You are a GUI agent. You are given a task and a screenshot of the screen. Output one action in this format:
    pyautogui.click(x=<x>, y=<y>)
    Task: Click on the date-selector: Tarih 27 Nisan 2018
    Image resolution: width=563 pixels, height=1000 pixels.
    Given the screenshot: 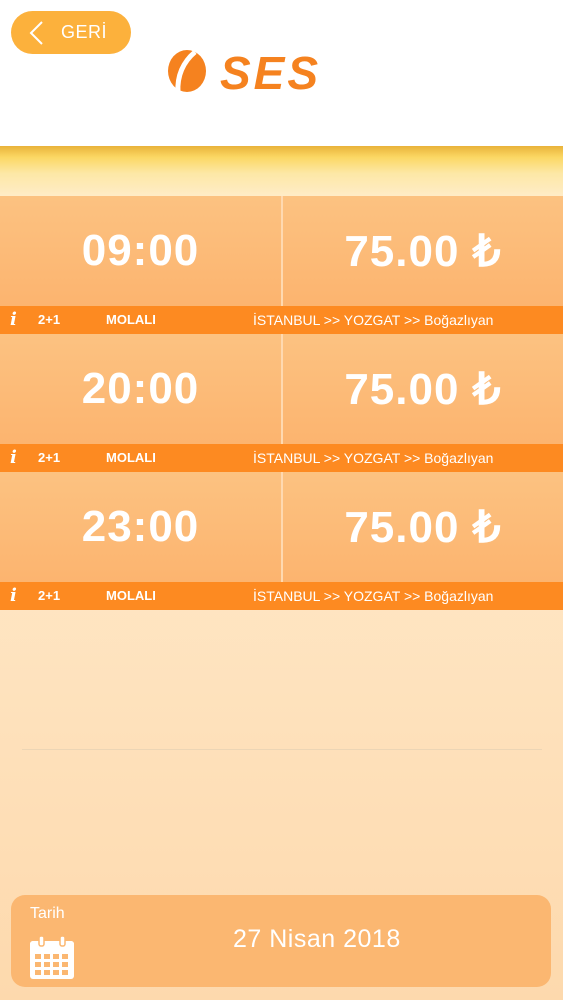 What is the action you would take?
    pyautogui.click(x=281, y=941)
    